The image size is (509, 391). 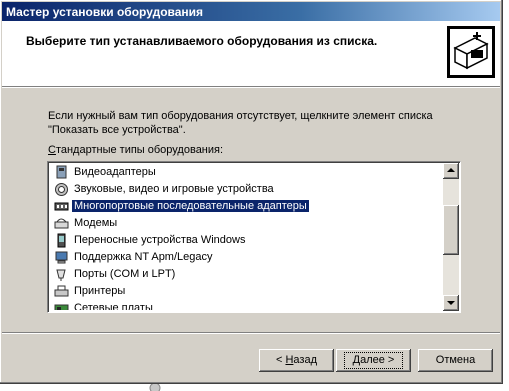 I want to click on footer-divider-highlight, so click(x=251, y=333).